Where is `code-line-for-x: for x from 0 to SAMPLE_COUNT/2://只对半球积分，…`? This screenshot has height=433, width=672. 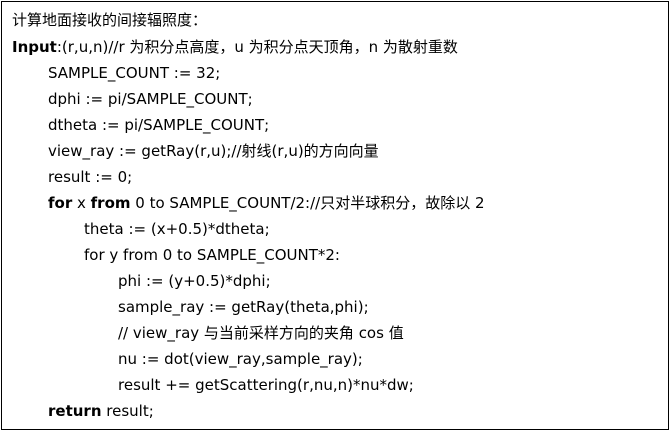
code-line-for-x: for x from 0 to SAMPLE_COUNT/2://只对半球积分，… is located at coordinates (266, 203).